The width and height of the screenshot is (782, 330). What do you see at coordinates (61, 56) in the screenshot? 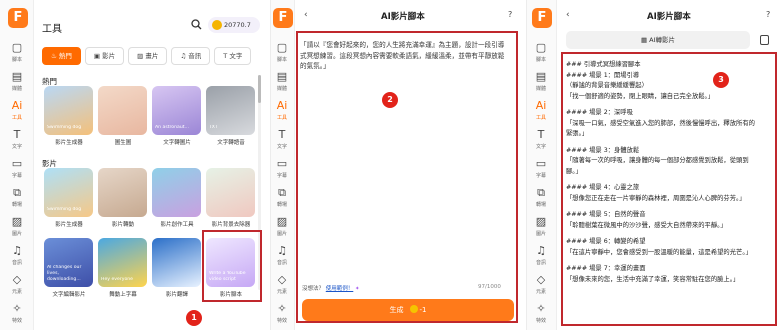
I see `tab-hot: ♨ 熱門` at bounding box center [61, 56].